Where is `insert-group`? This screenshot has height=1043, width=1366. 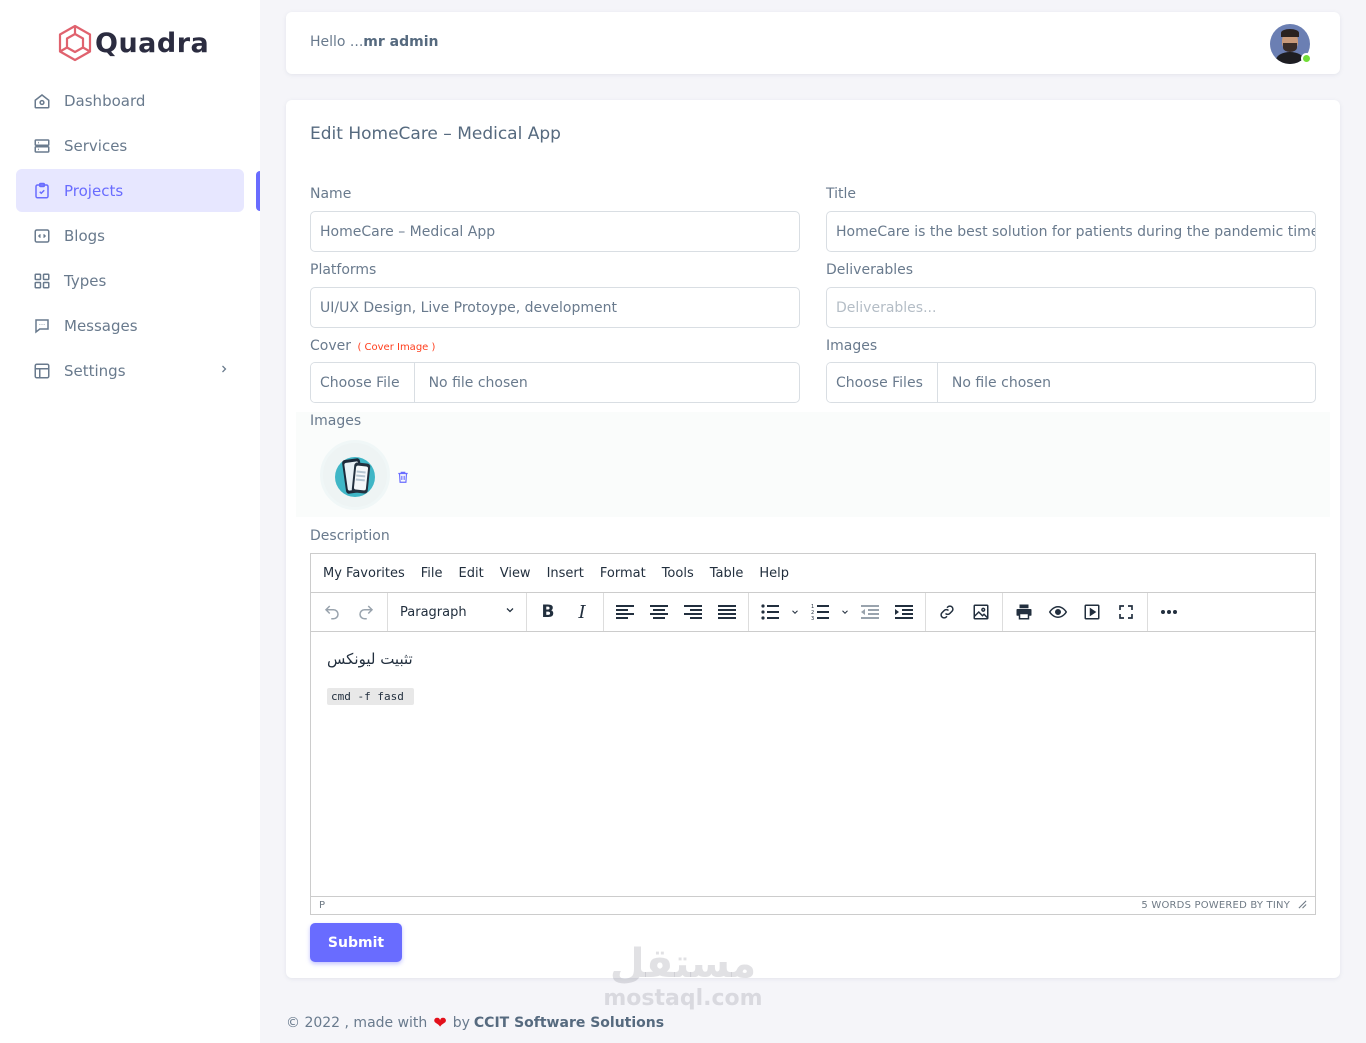 insert-group is located at coordinates (964, 612).